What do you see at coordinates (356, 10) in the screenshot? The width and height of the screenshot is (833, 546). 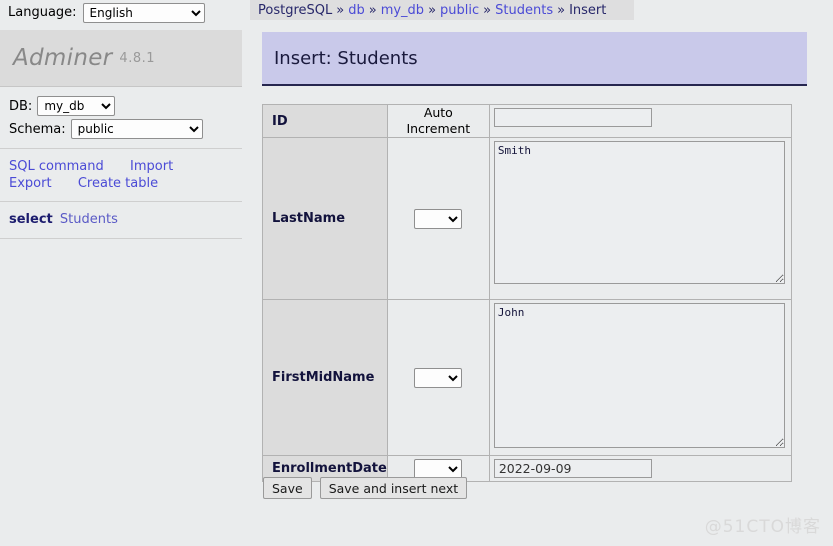 I see `breadcrumb-item-db: db` at bounding box center [356, 10].